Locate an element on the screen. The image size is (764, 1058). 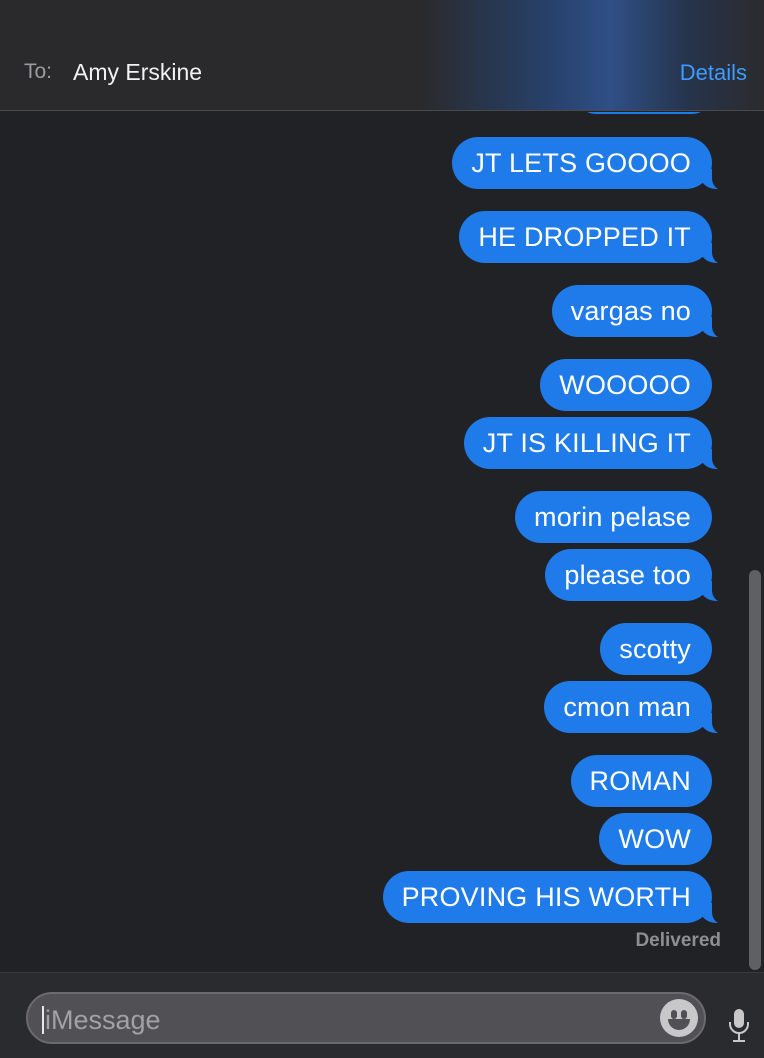
message-bubble: HE DROPPED IT is located at coordinates (593, 237).